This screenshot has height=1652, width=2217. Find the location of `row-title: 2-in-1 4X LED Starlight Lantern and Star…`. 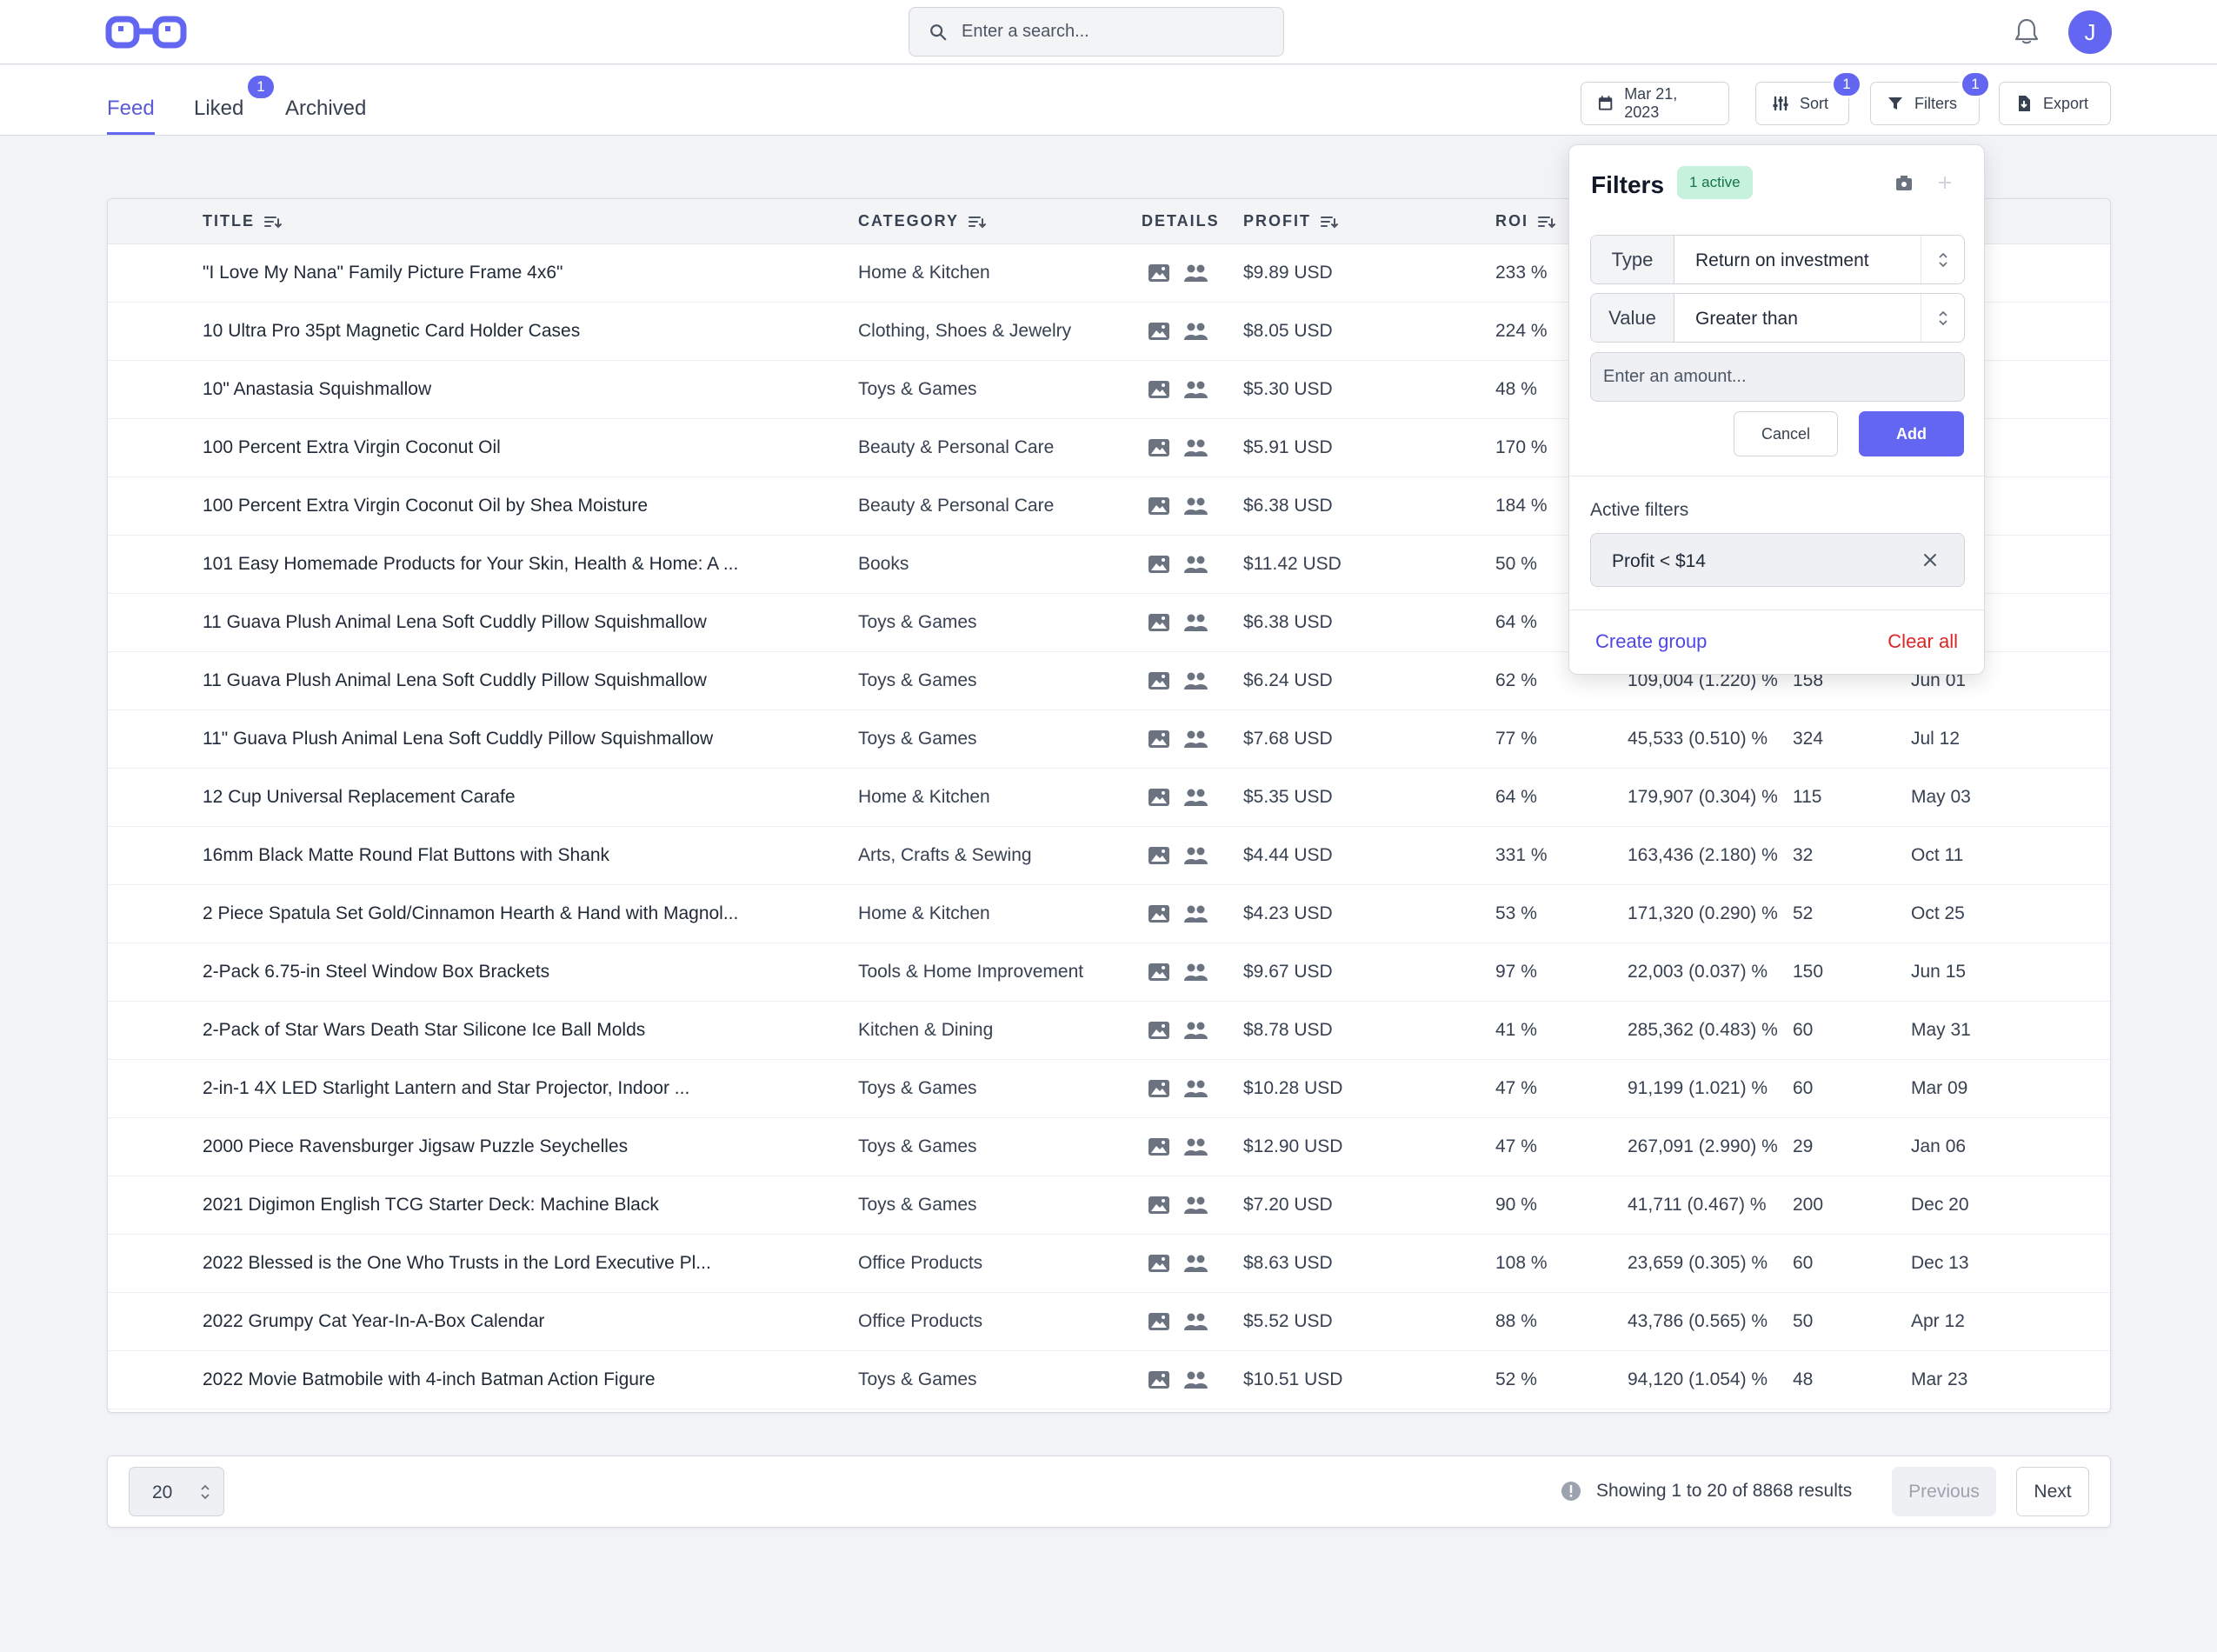

row-title: 2-in-1 4X LED Starlight Lantern and Star… is located at coordinates (446, 1088).